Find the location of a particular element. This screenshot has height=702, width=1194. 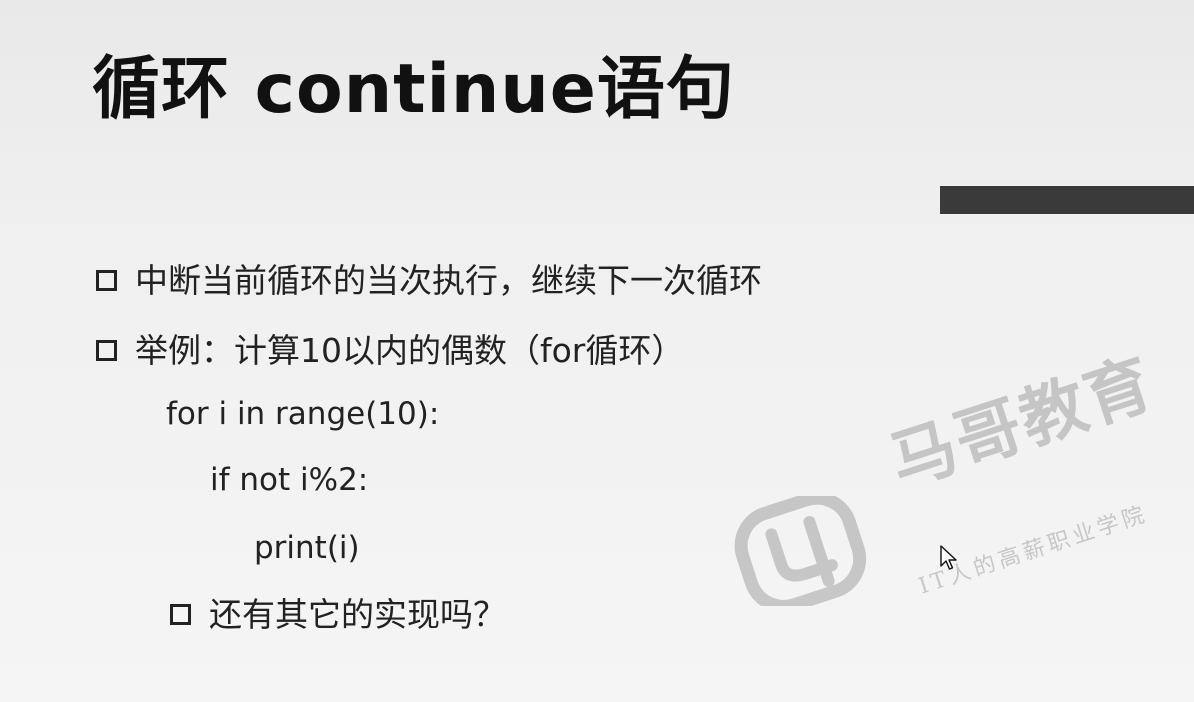

watermark-brand: 马哥教育 is located at coordinates (1022, 423).